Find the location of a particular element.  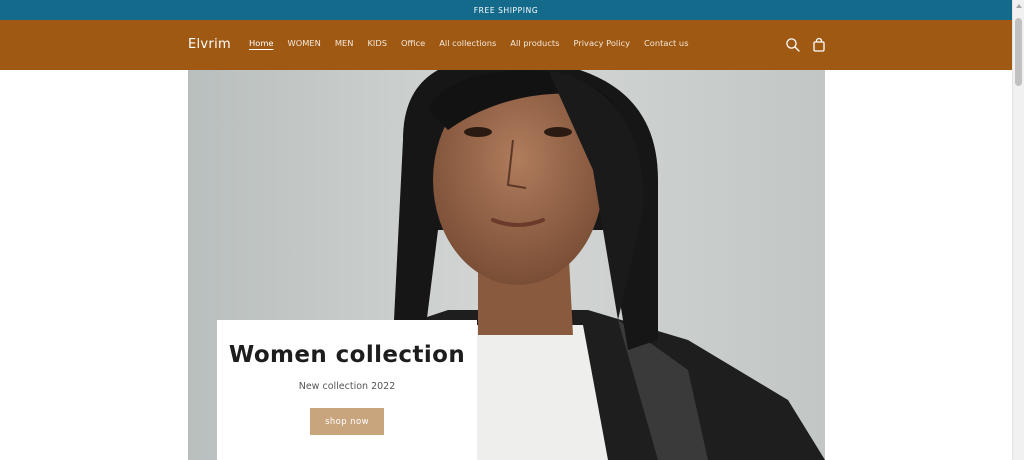

search-icon is located at coordinates (793, 45).